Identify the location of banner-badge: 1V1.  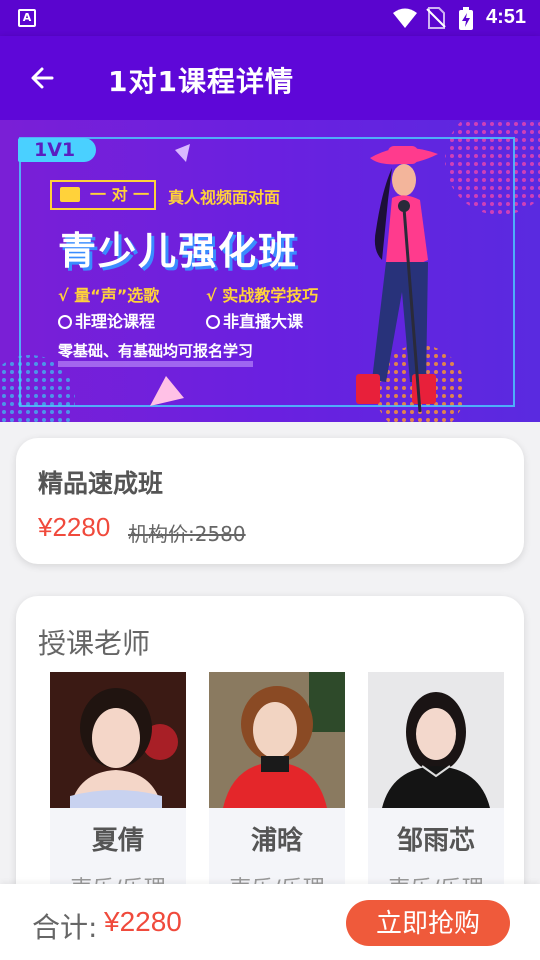
(57, 150).